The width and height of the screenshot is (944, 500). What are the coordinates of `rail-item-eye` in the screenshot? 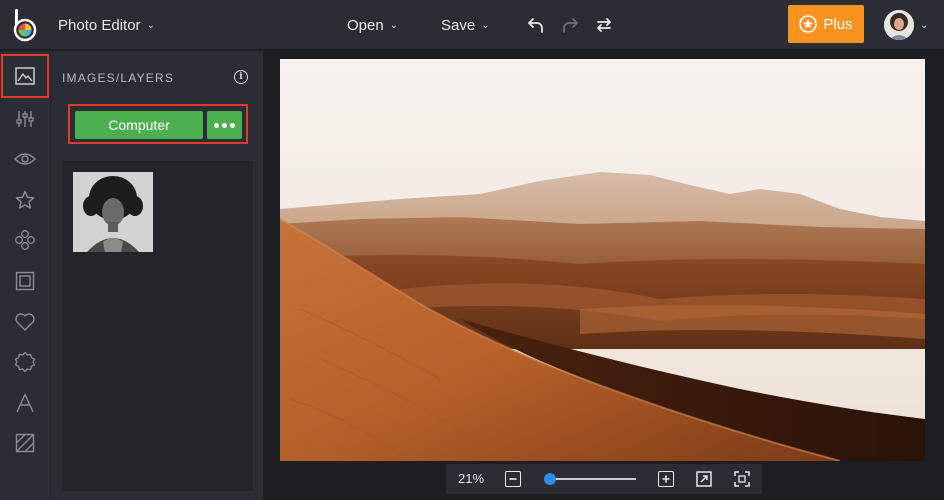 It's located at (25, 159).